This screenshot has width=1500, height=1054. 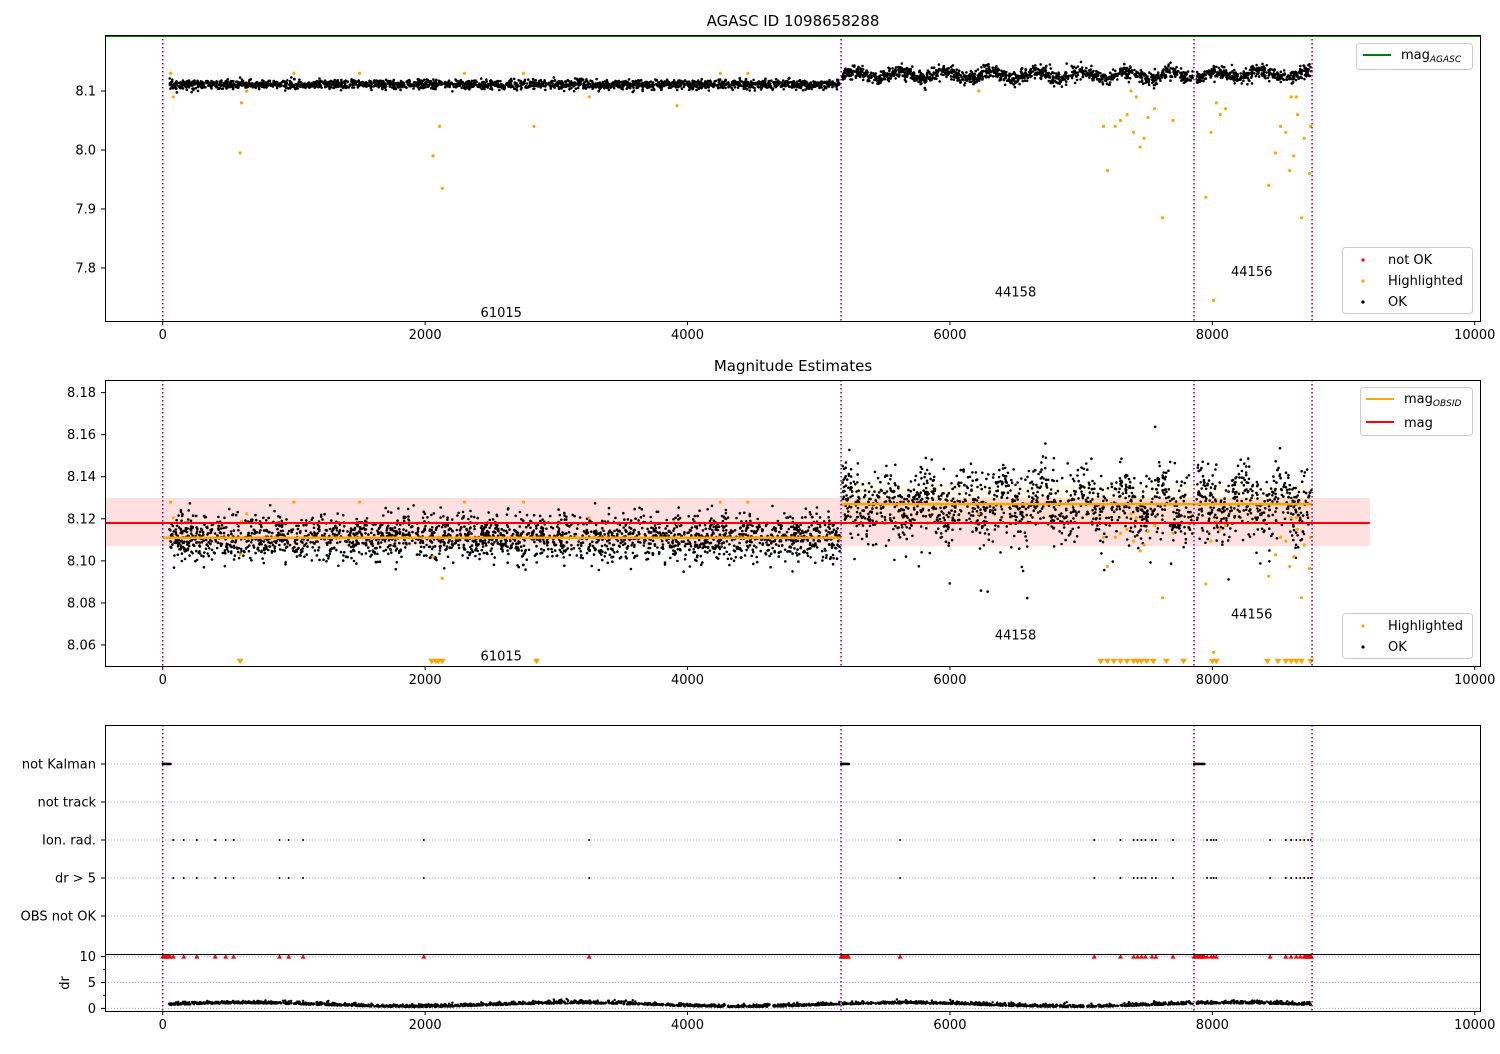 What do you see at coordinates (163, 335) in the screenshot?
I see `x-tick-label: 0` at bounding box center [163, 335].